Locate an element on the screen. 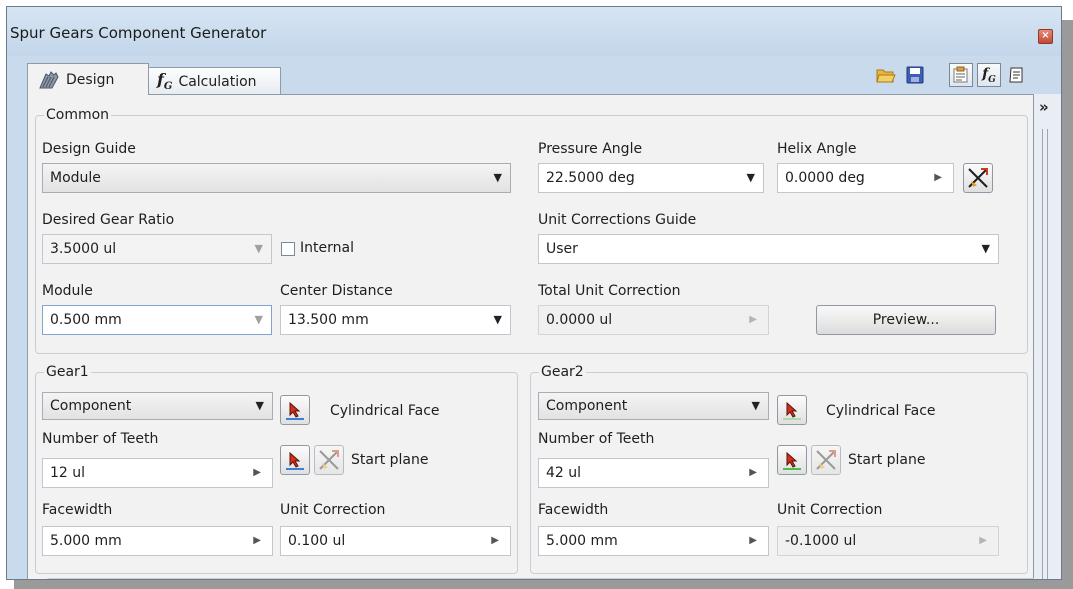  notes-icon is located at coordinates (1016, 75).